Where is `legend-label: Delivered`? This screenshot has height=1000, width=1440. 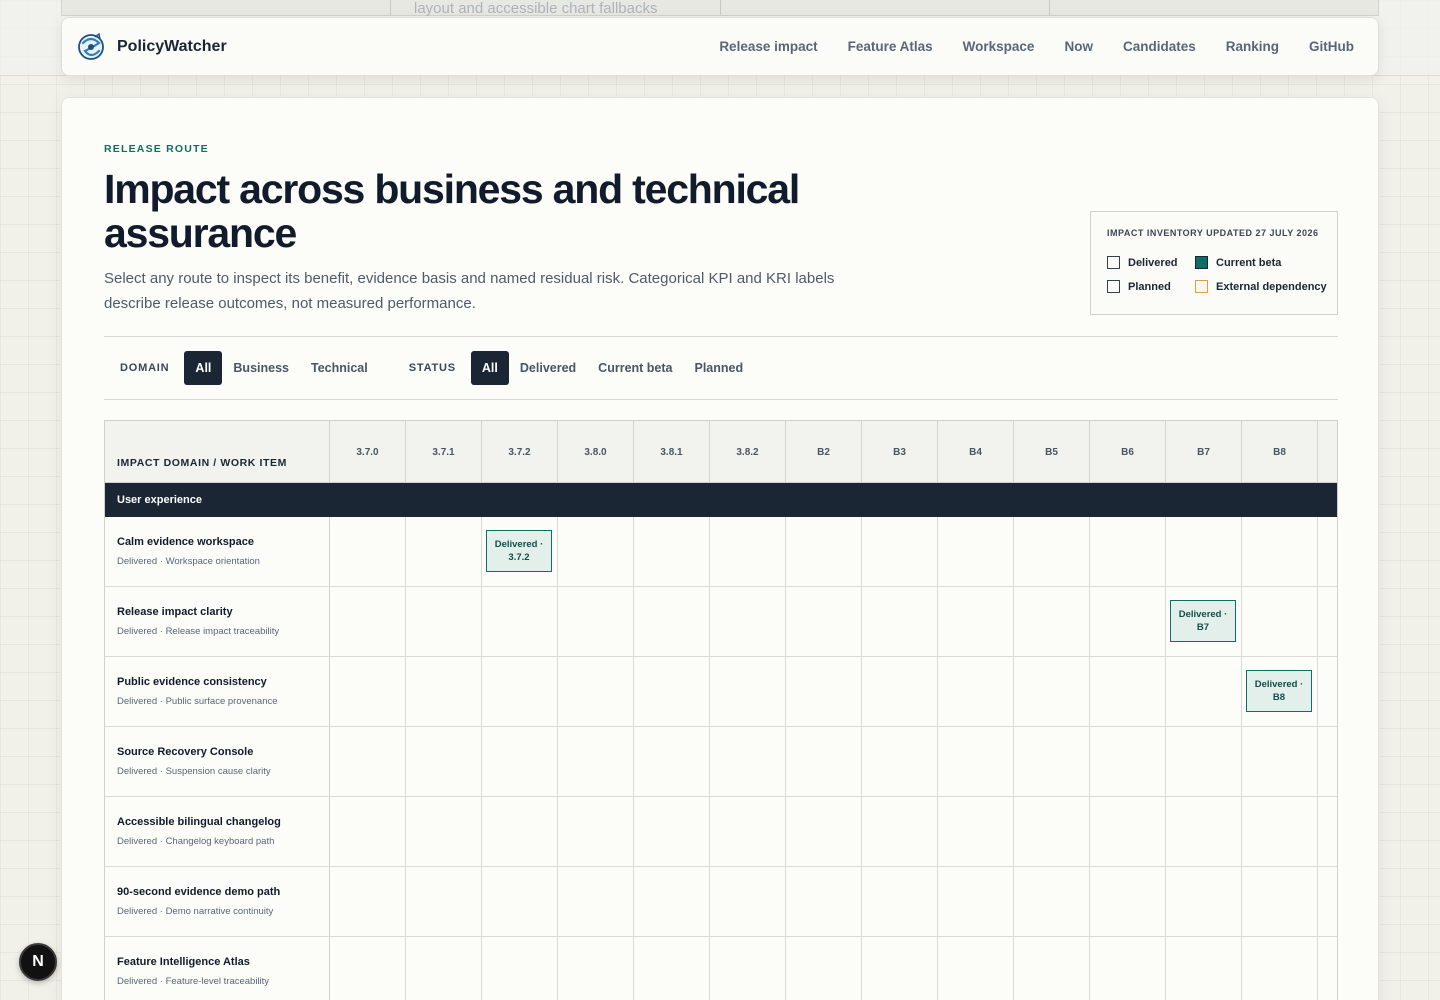
legend-label: Delivered is located at coordinates (1153, 262).